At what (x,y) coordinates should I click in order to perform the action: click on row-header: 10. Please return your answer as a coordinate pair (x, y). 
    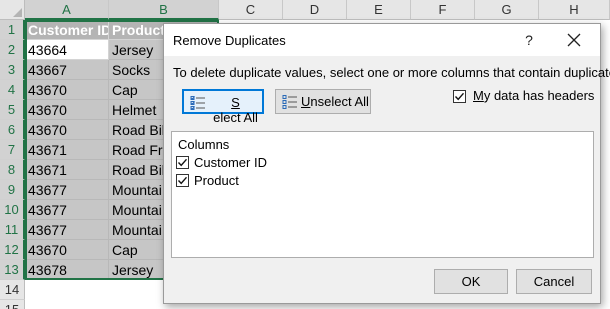
    Looking at the image, I should click on (12, 210).